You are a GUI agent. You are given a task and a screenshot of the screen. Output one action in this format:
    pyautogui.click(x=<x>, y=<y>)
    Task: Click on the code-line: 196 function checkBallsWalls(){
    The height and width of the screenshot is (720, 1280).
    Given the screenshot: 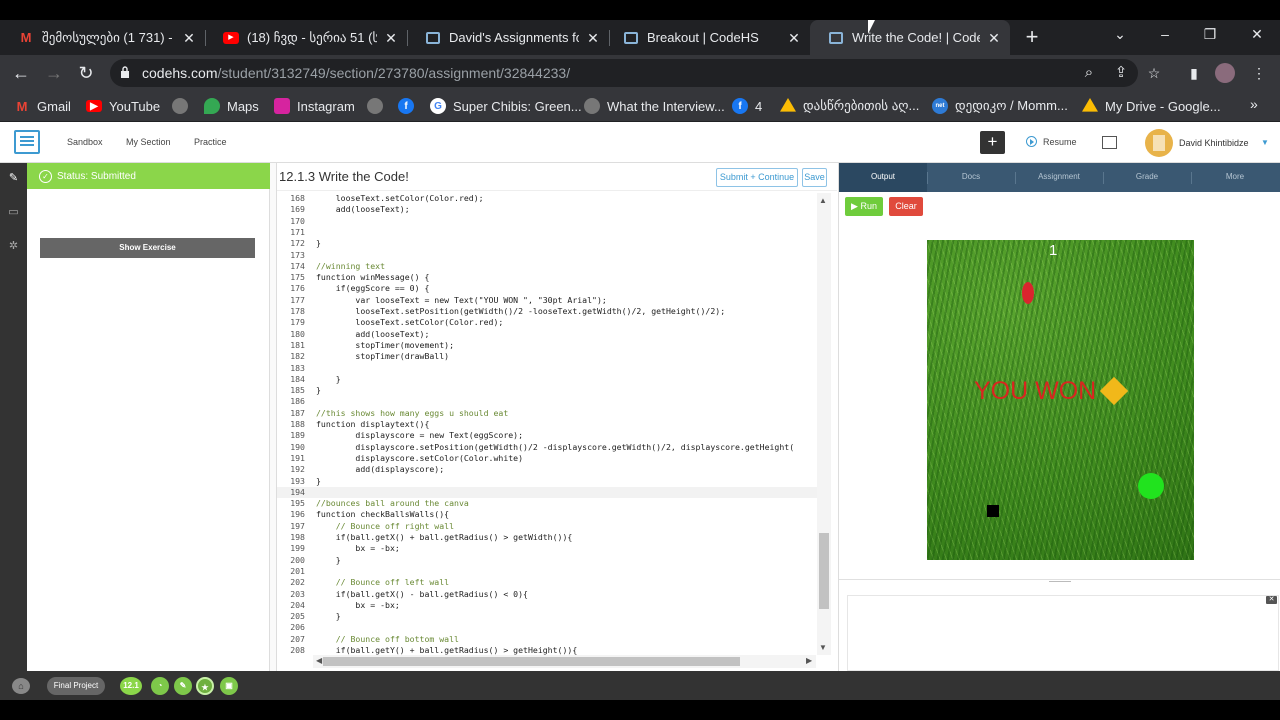 What is the action you would take?
    pyautogui.click(x=547, y=514)
    